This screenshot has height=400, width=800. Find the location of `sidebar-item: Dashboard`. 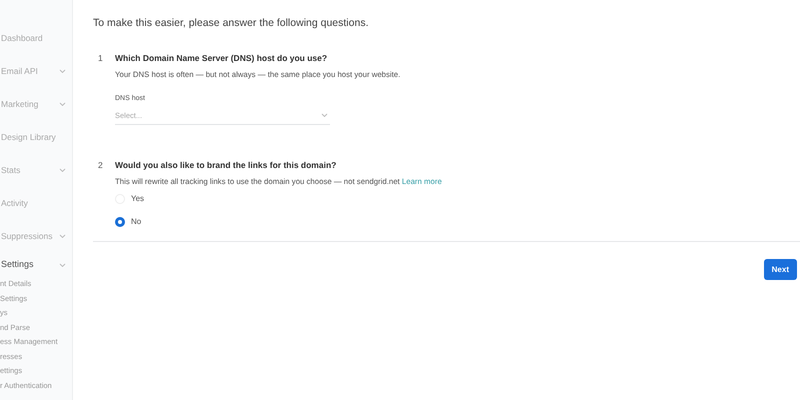

sidebar-item: Dashboard is located at coordinates (36, 38).